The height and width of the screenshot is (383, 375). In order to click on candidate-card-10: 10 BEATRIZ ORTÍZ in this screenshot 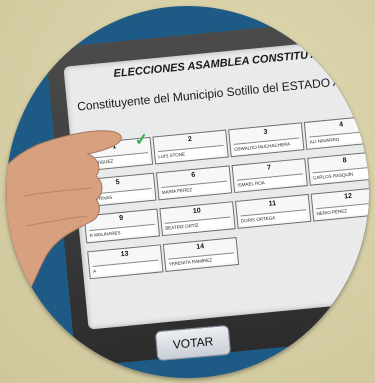, I will do `click(197, 219)`.